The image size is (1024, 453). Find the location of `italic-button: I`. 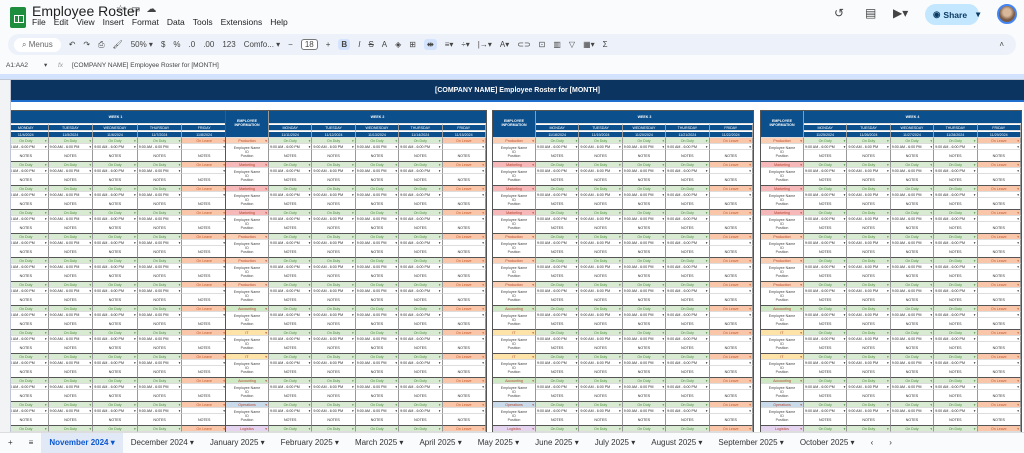

italic-button: I is located at coordinates (359, 44).